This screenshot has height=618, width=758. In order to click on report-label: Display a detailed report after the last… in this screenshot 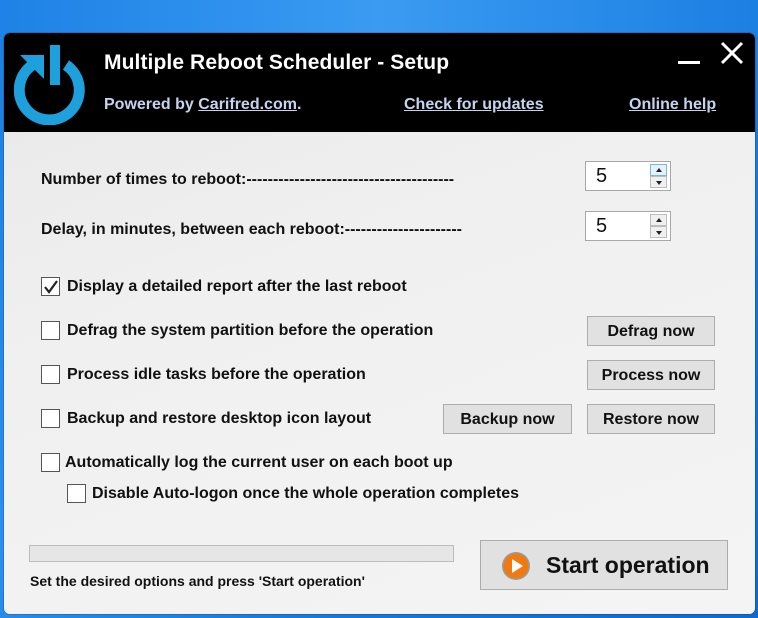, I will do `click(237, 286)`.